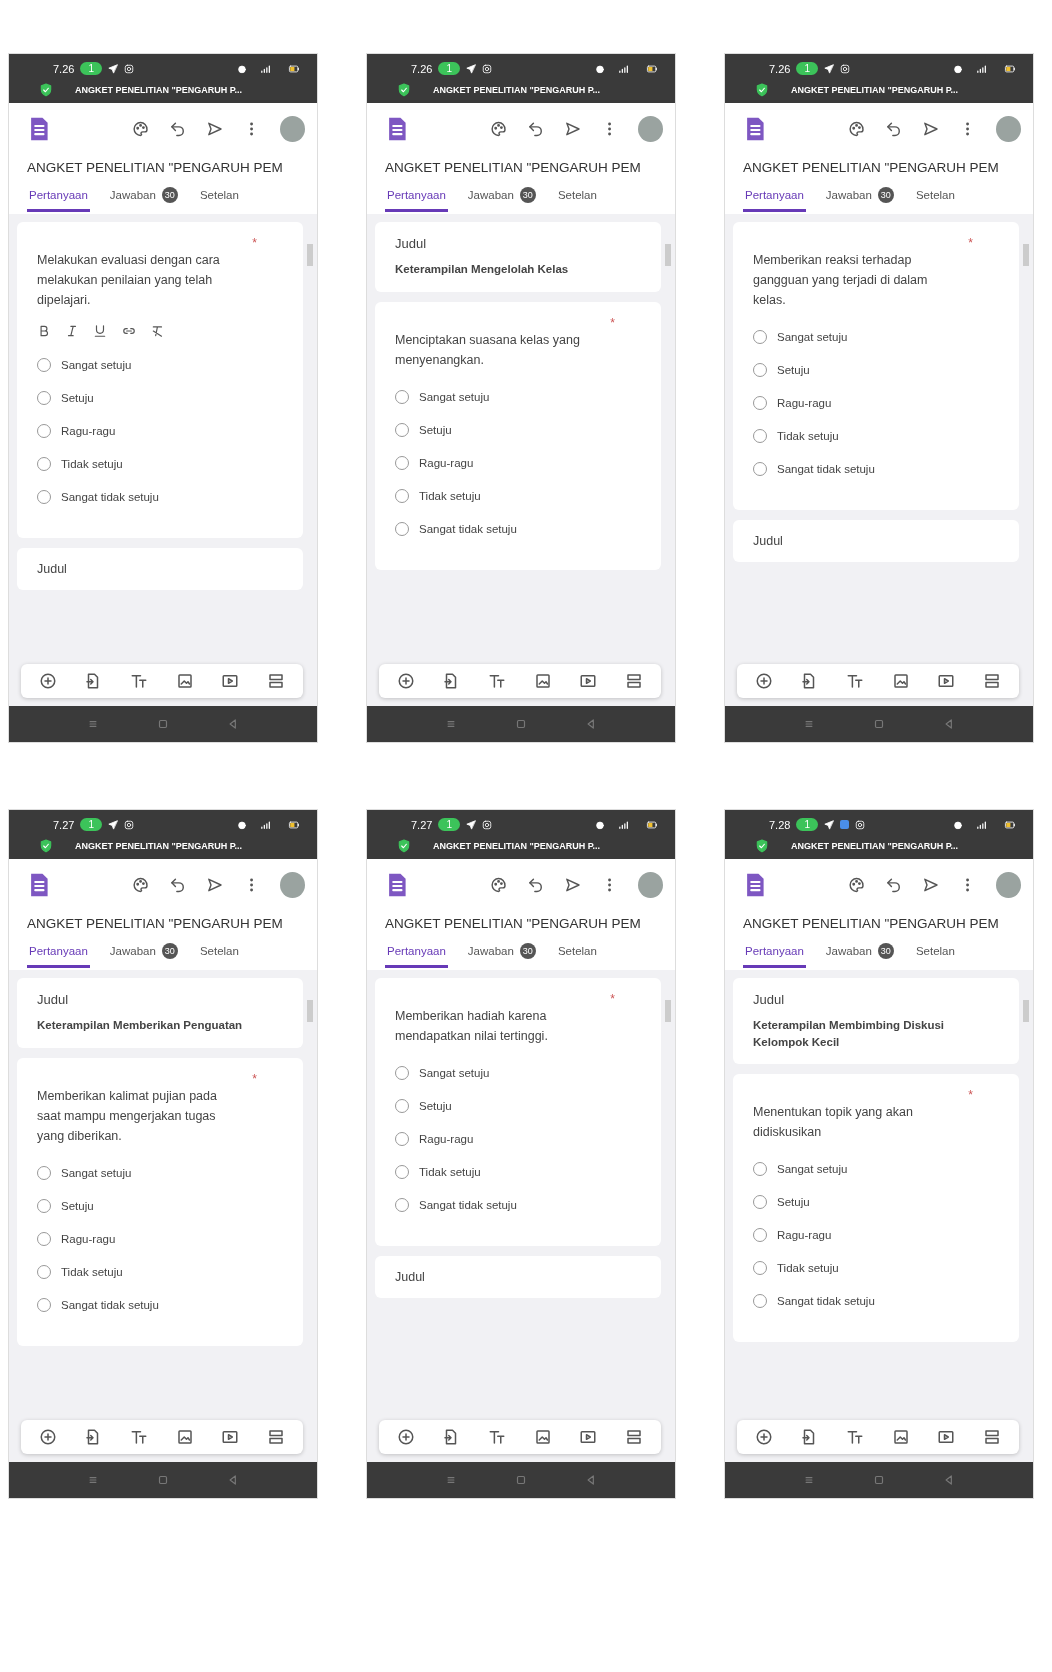 This screenshot has height=1672, width=1052. I want to click on option-label: Tidak setuju, so click(808, 1268).